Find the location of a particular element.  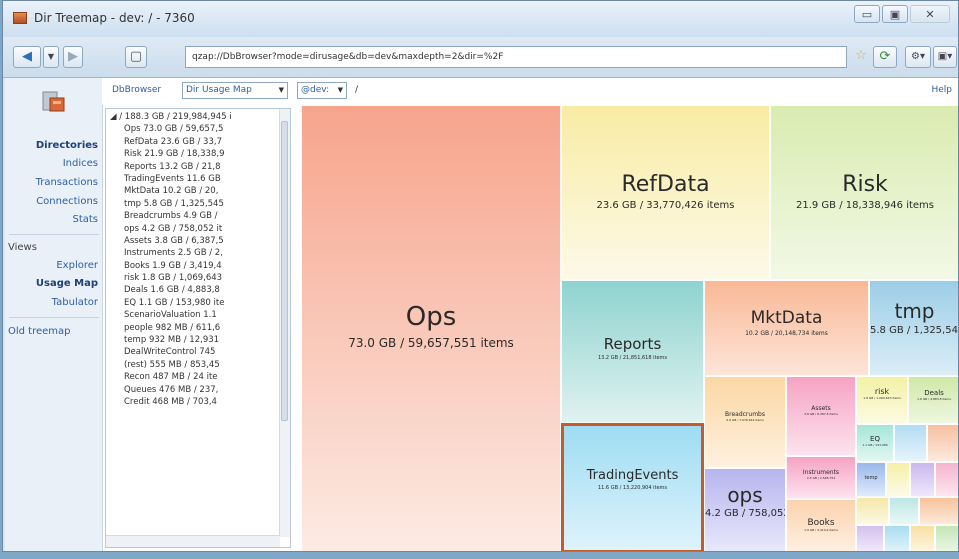

cell-name: Reports is located at coordinates (632, 344).